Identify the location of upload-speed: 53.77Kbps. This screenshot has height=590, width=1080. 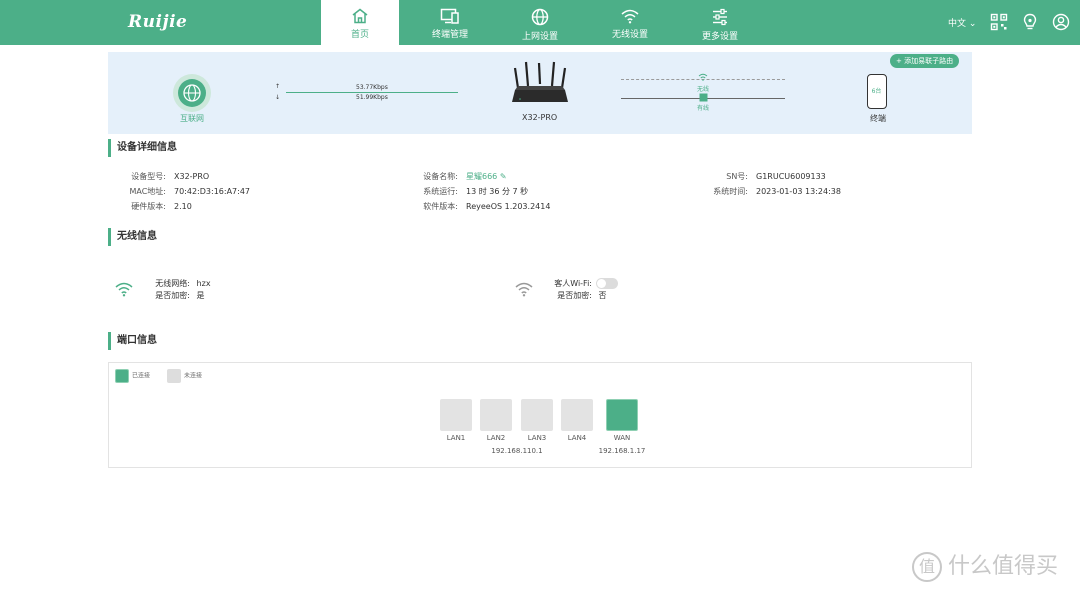
(372, 87).